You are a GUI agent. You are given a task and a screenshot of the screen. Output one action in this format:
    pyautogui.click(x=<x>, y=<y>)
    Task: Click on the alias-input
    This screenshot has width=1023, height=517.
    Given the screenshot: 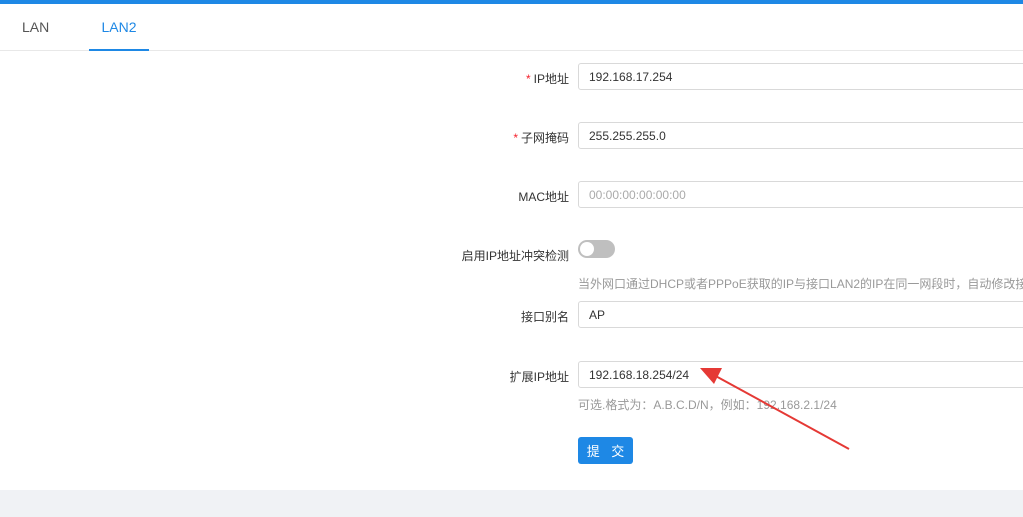 What is the action you would take?
    pyautogui.click(x=800, y=314)
    